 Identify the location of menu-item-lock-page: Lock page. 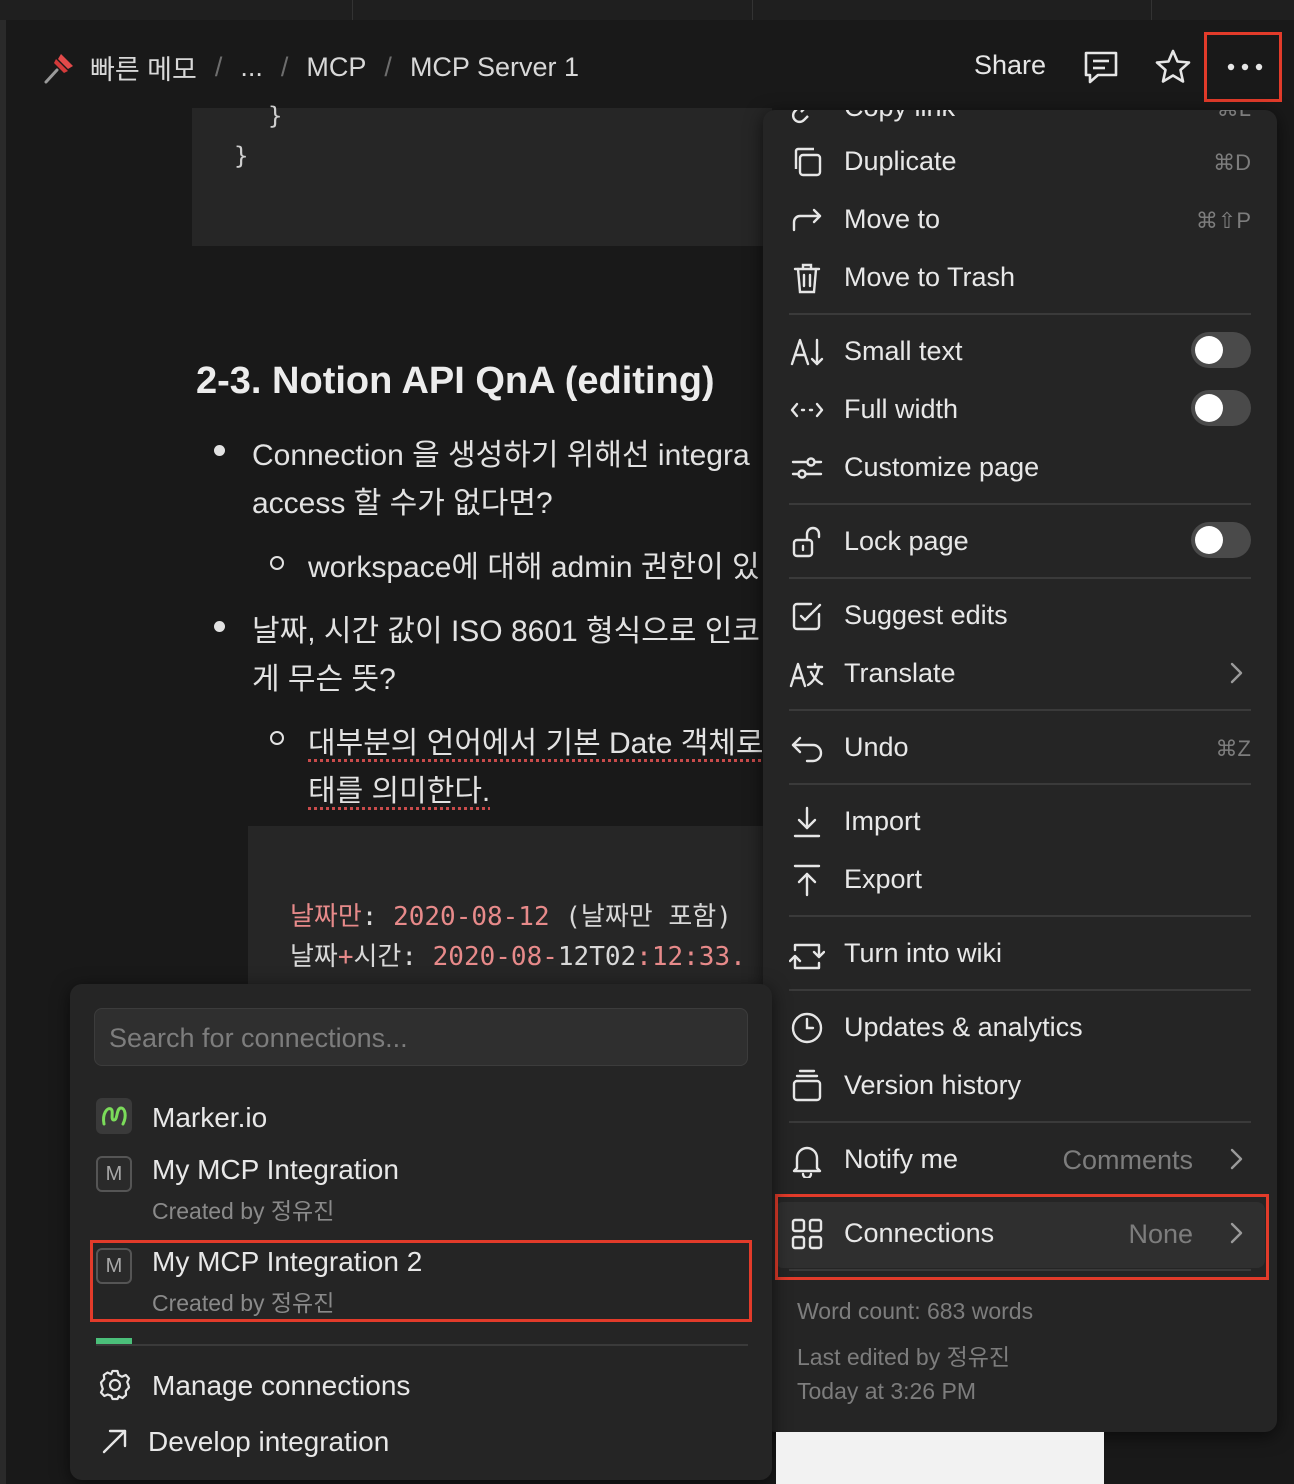
(1020, 541).